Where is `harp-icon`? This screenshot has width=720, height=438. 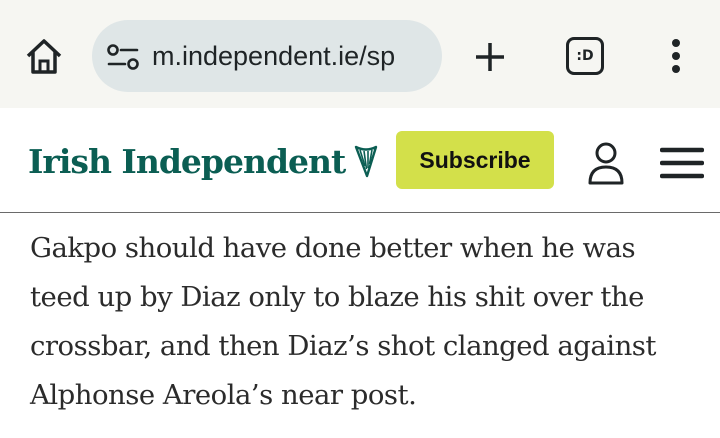
harp-icon is located at coordinates (366, 161).